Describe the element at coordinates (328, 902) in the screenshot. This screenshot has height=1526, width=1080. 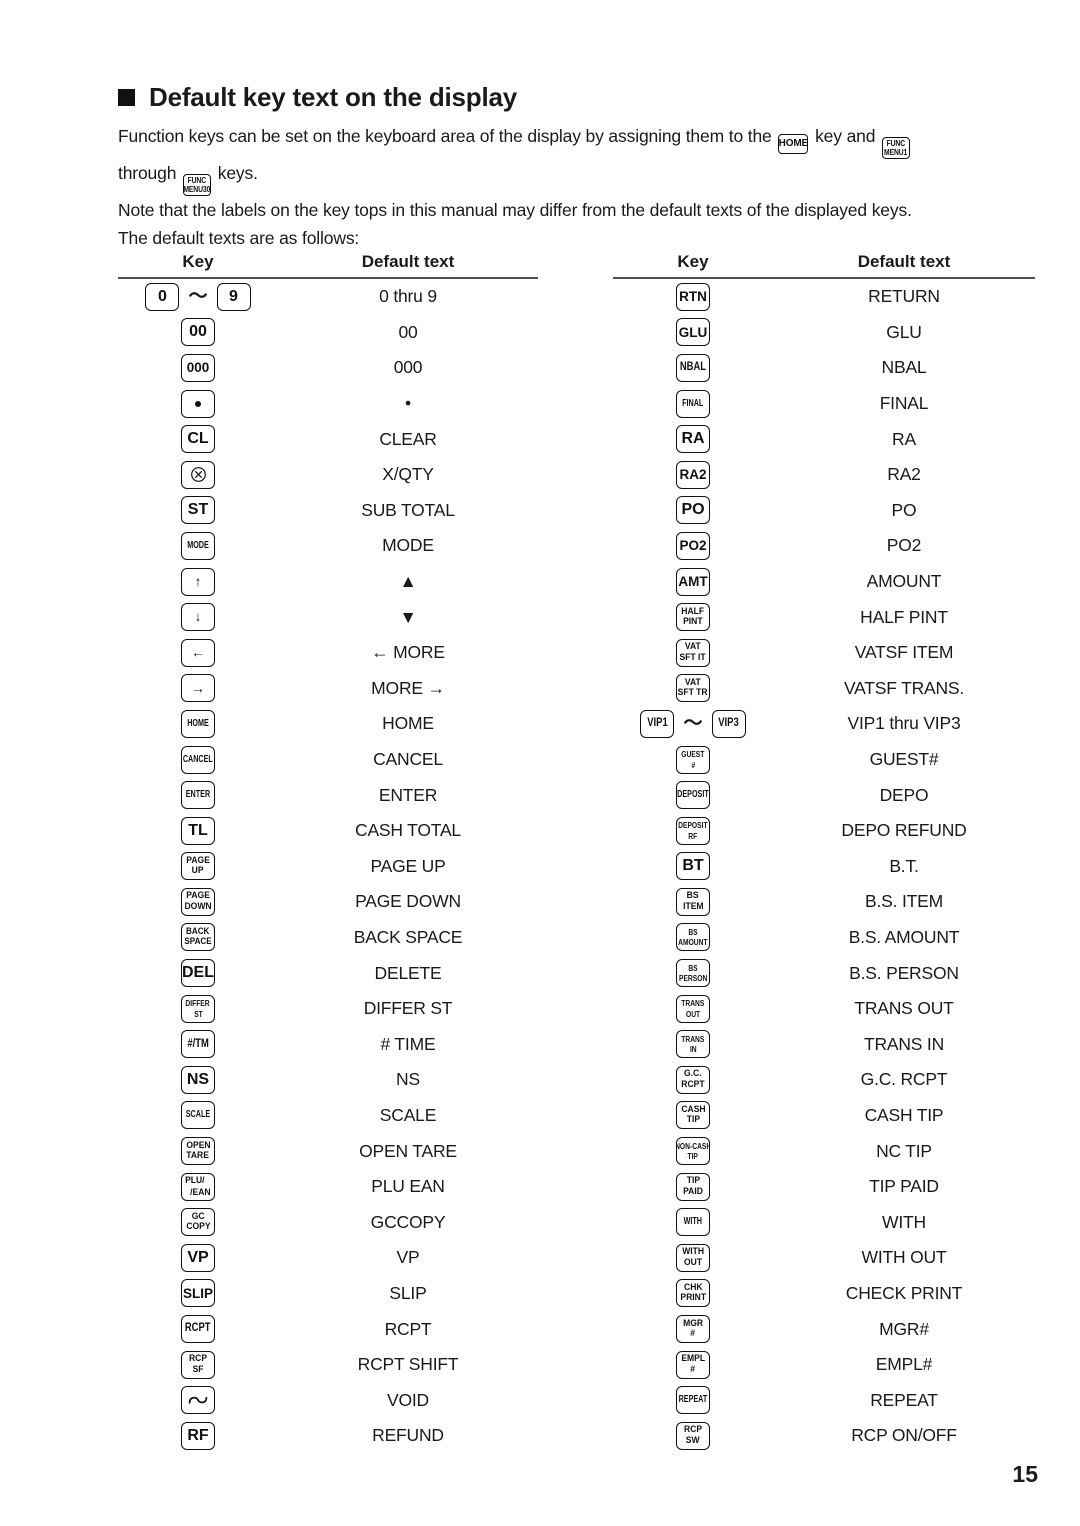
I see `table-row: PAGE DOWN PAGE DOWN` at that location.